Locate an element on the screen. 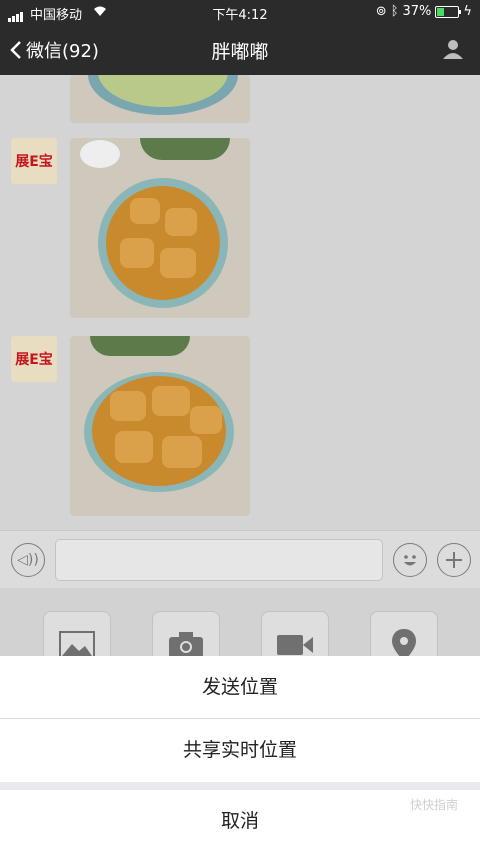 Image resolution: width=480 pixels, height=853 pixels. battery-icon is located at coordinates (448, 11).